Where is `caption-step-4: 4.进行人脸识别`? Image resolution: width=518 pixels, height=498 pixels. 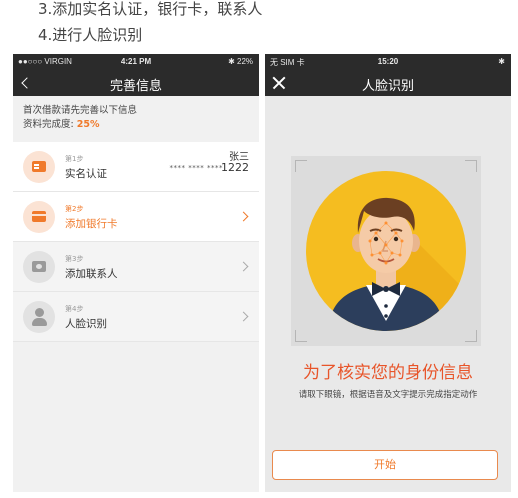 caption-step-4: 4.进行人脸识别 is located at coordinates (90, 35).